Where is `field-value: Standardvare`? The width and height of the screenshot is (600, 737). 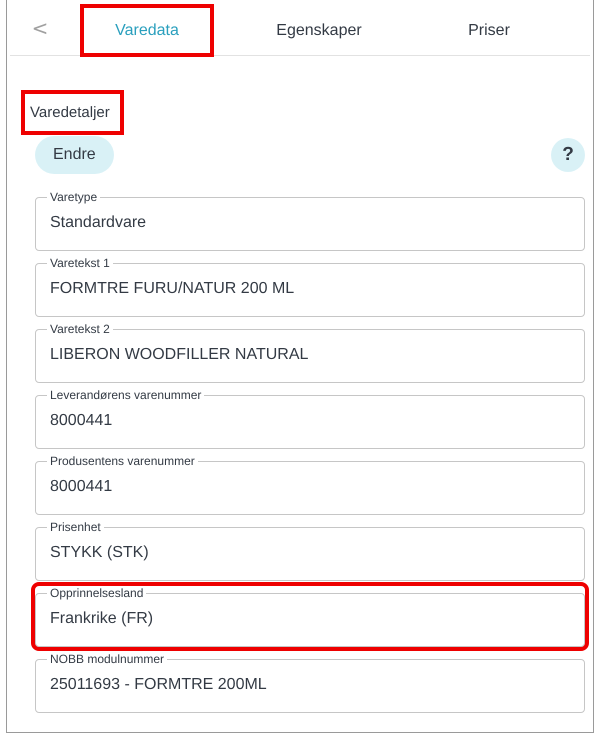
field-value: Standardvare is located at coordinates (99, 223).